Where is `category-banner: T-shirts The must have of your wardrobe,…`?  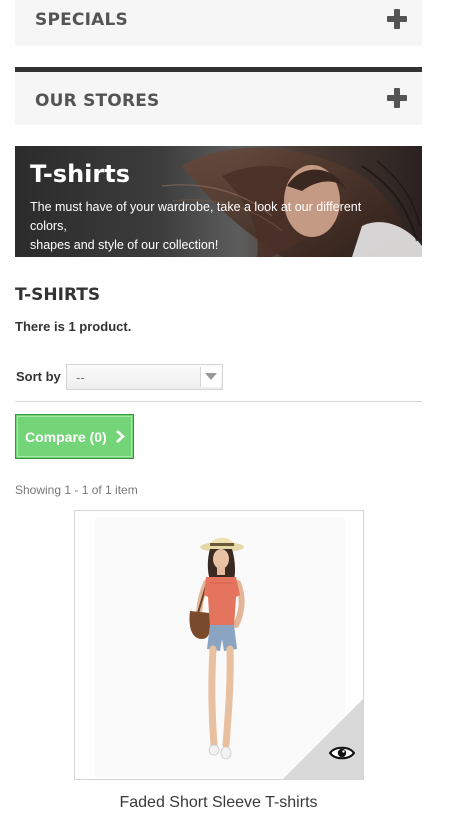
category-banner: T-shirts The must have of your wardrobe,… is located at coordinates (218, 201).